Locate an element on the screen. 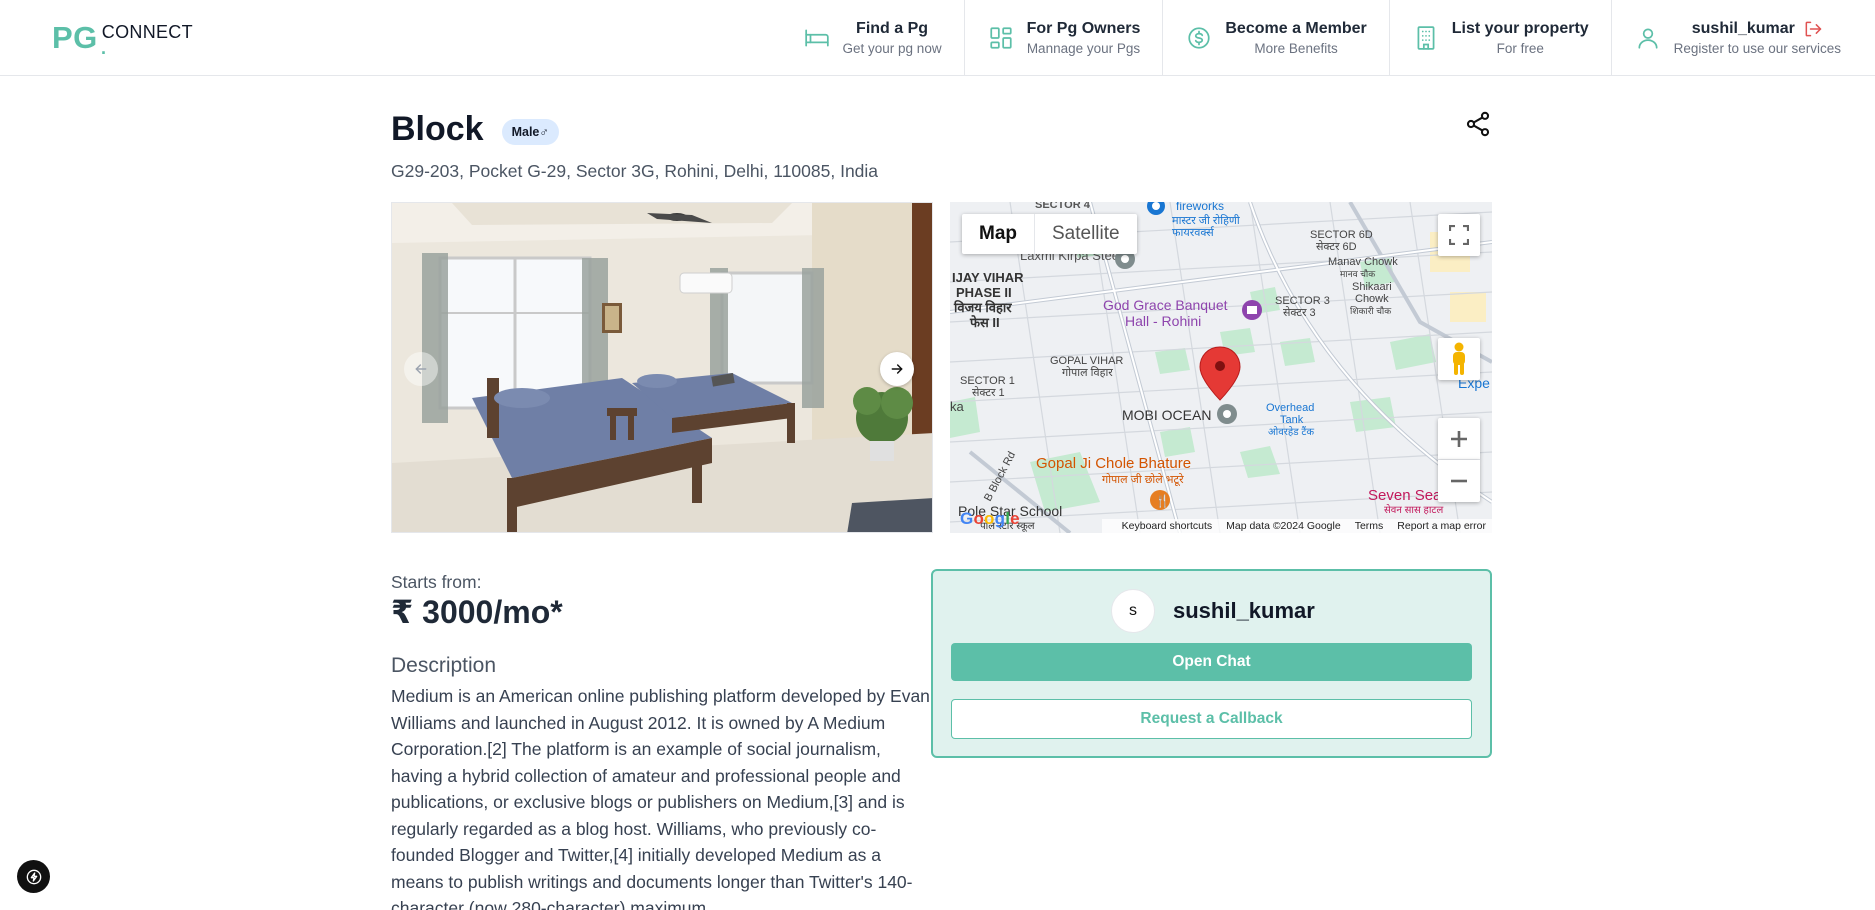  nav-title: Find a Pg is located at coordinates (892, 28).